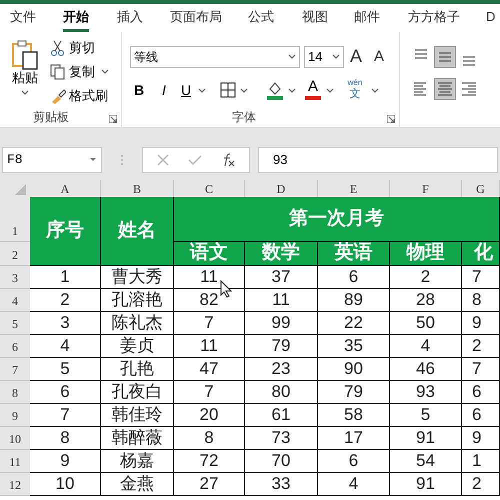 The width and height of the screenshot is (500, 500). I want to click on table-cell: 73, so click(281, 438).